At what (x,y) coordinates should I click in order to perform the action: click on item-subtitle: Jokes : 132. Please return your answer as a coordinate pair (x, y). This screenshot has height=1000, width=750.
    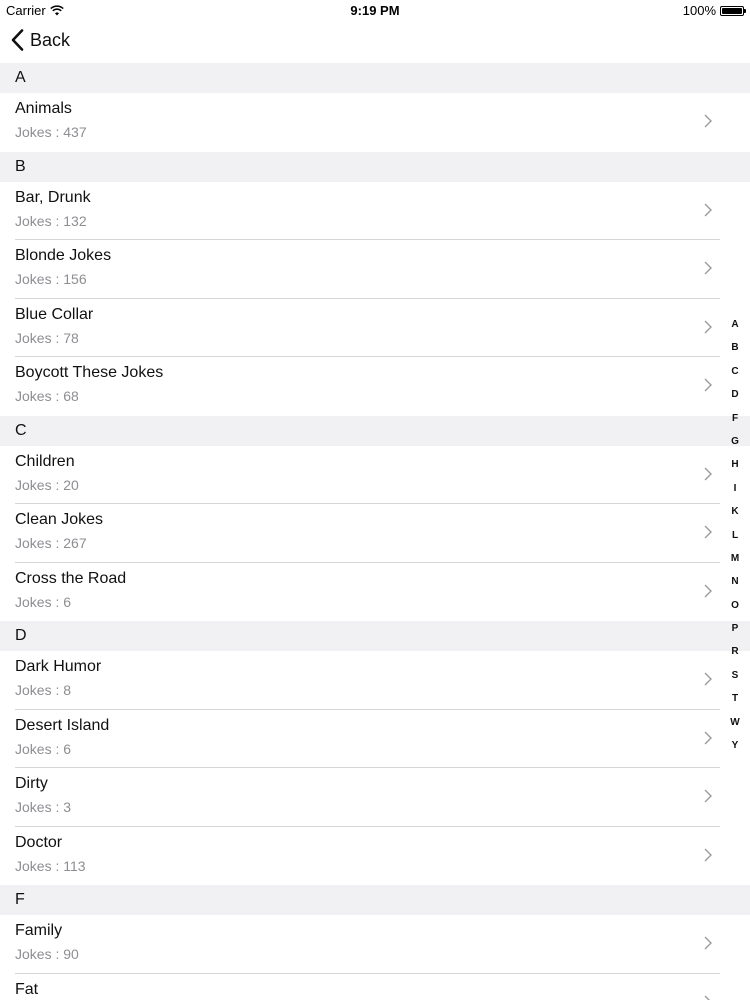
    Looking at the image, I should click on (51, 220).